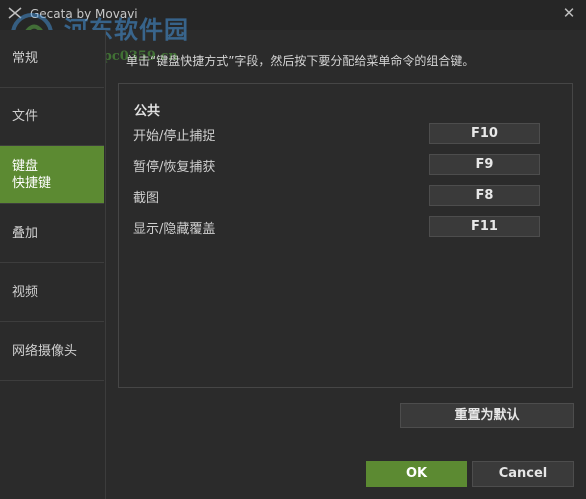  I want to click on sidebar-item-label: 网络摄像头, so click(45, 351).